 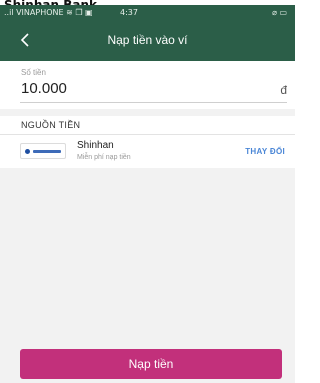 I want to click on bank-logo, so click(x=43, y=151).